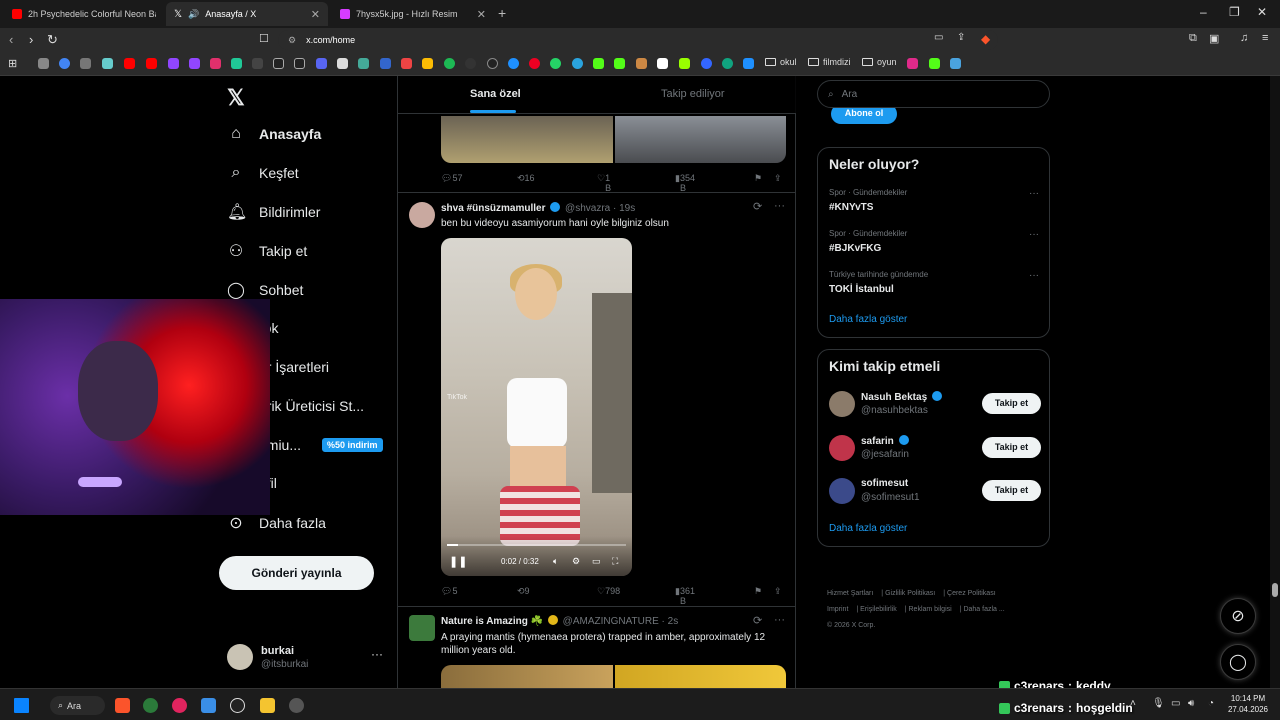 Image resolution: width=1280 pixels, height=720 pixels. What do you see at coordinates (536, 545) in the screenshot?
I see `video-progress-bar` at bounding box center [536, 545].